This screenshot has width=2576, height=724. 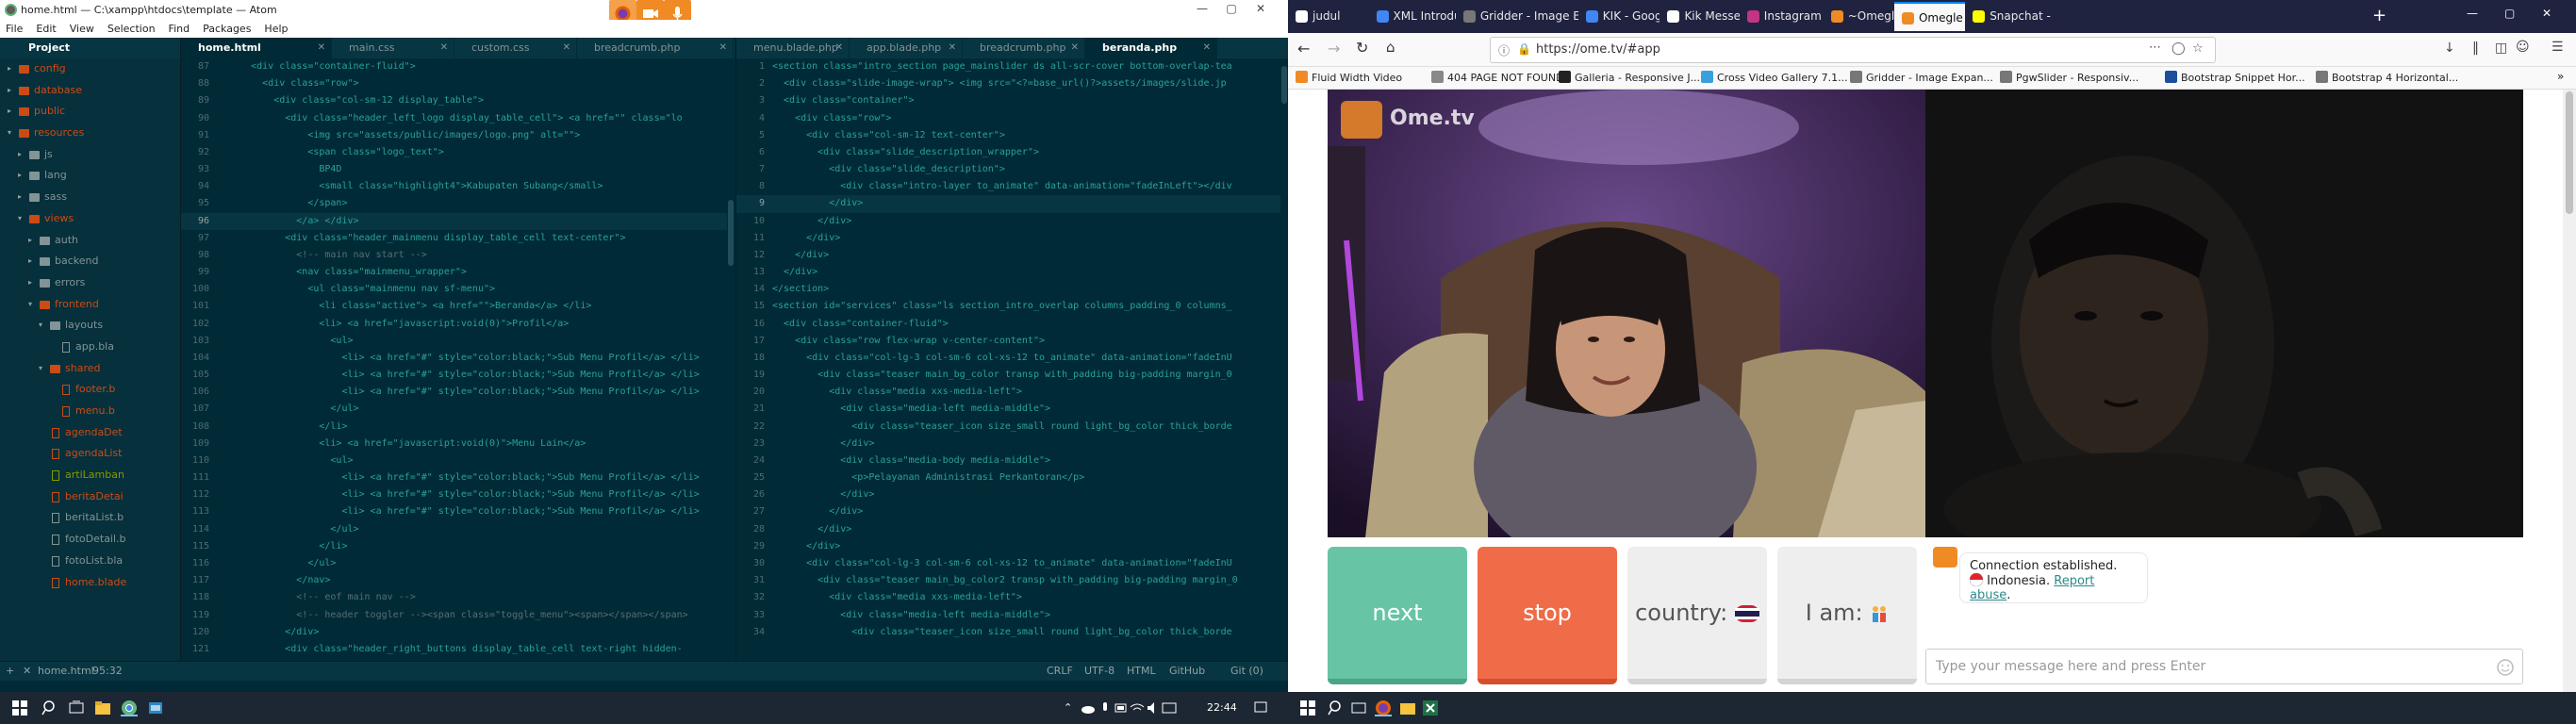 I want to click on tree-item: ▸ errors, so click(x=90, y=283).